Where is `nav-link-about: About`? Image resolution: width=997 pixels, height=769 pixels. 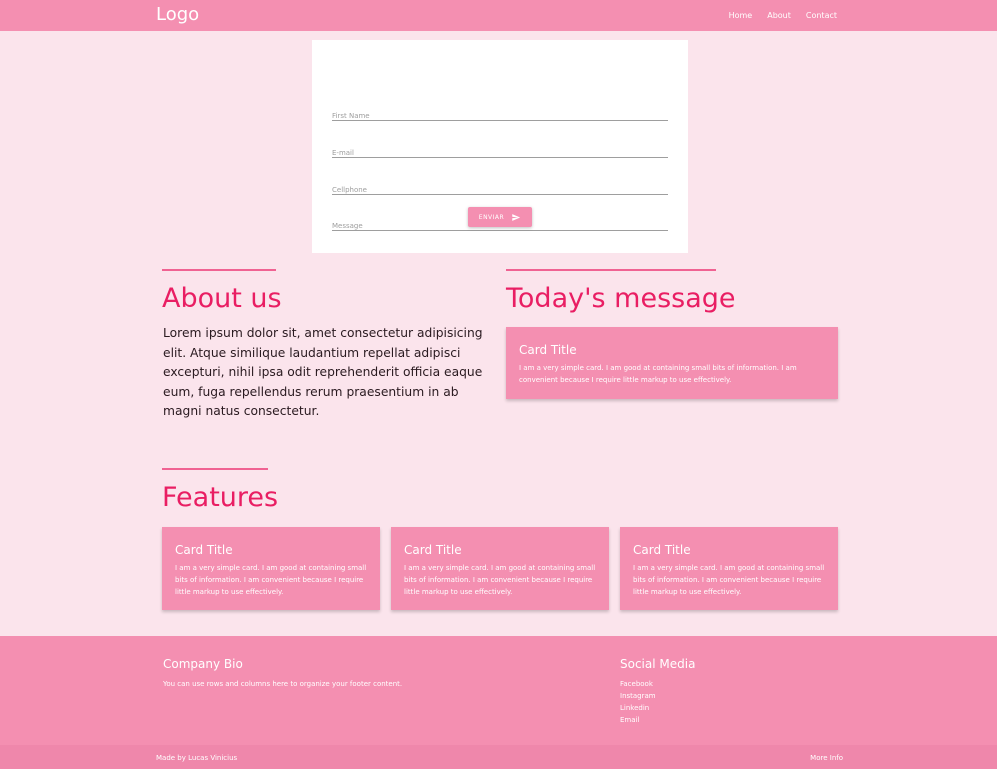
nav-link-about: About is located at coordinates (779, 15).